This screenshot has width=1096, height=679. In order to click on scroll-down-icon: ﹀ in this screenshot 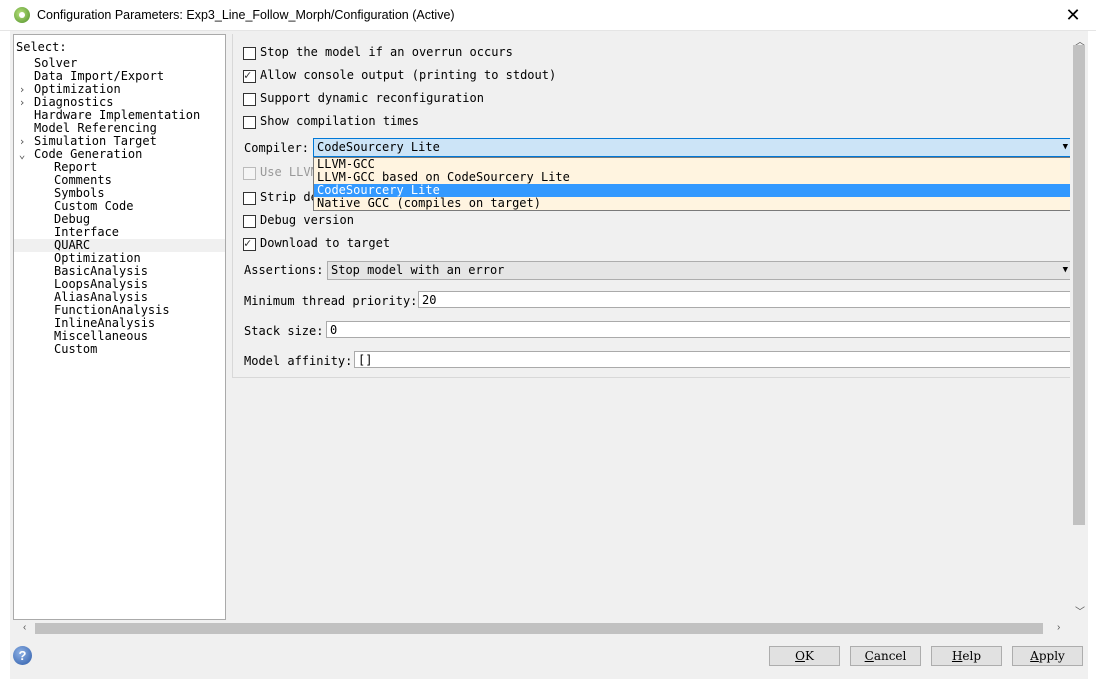, I will do `click(1080, 610)`.